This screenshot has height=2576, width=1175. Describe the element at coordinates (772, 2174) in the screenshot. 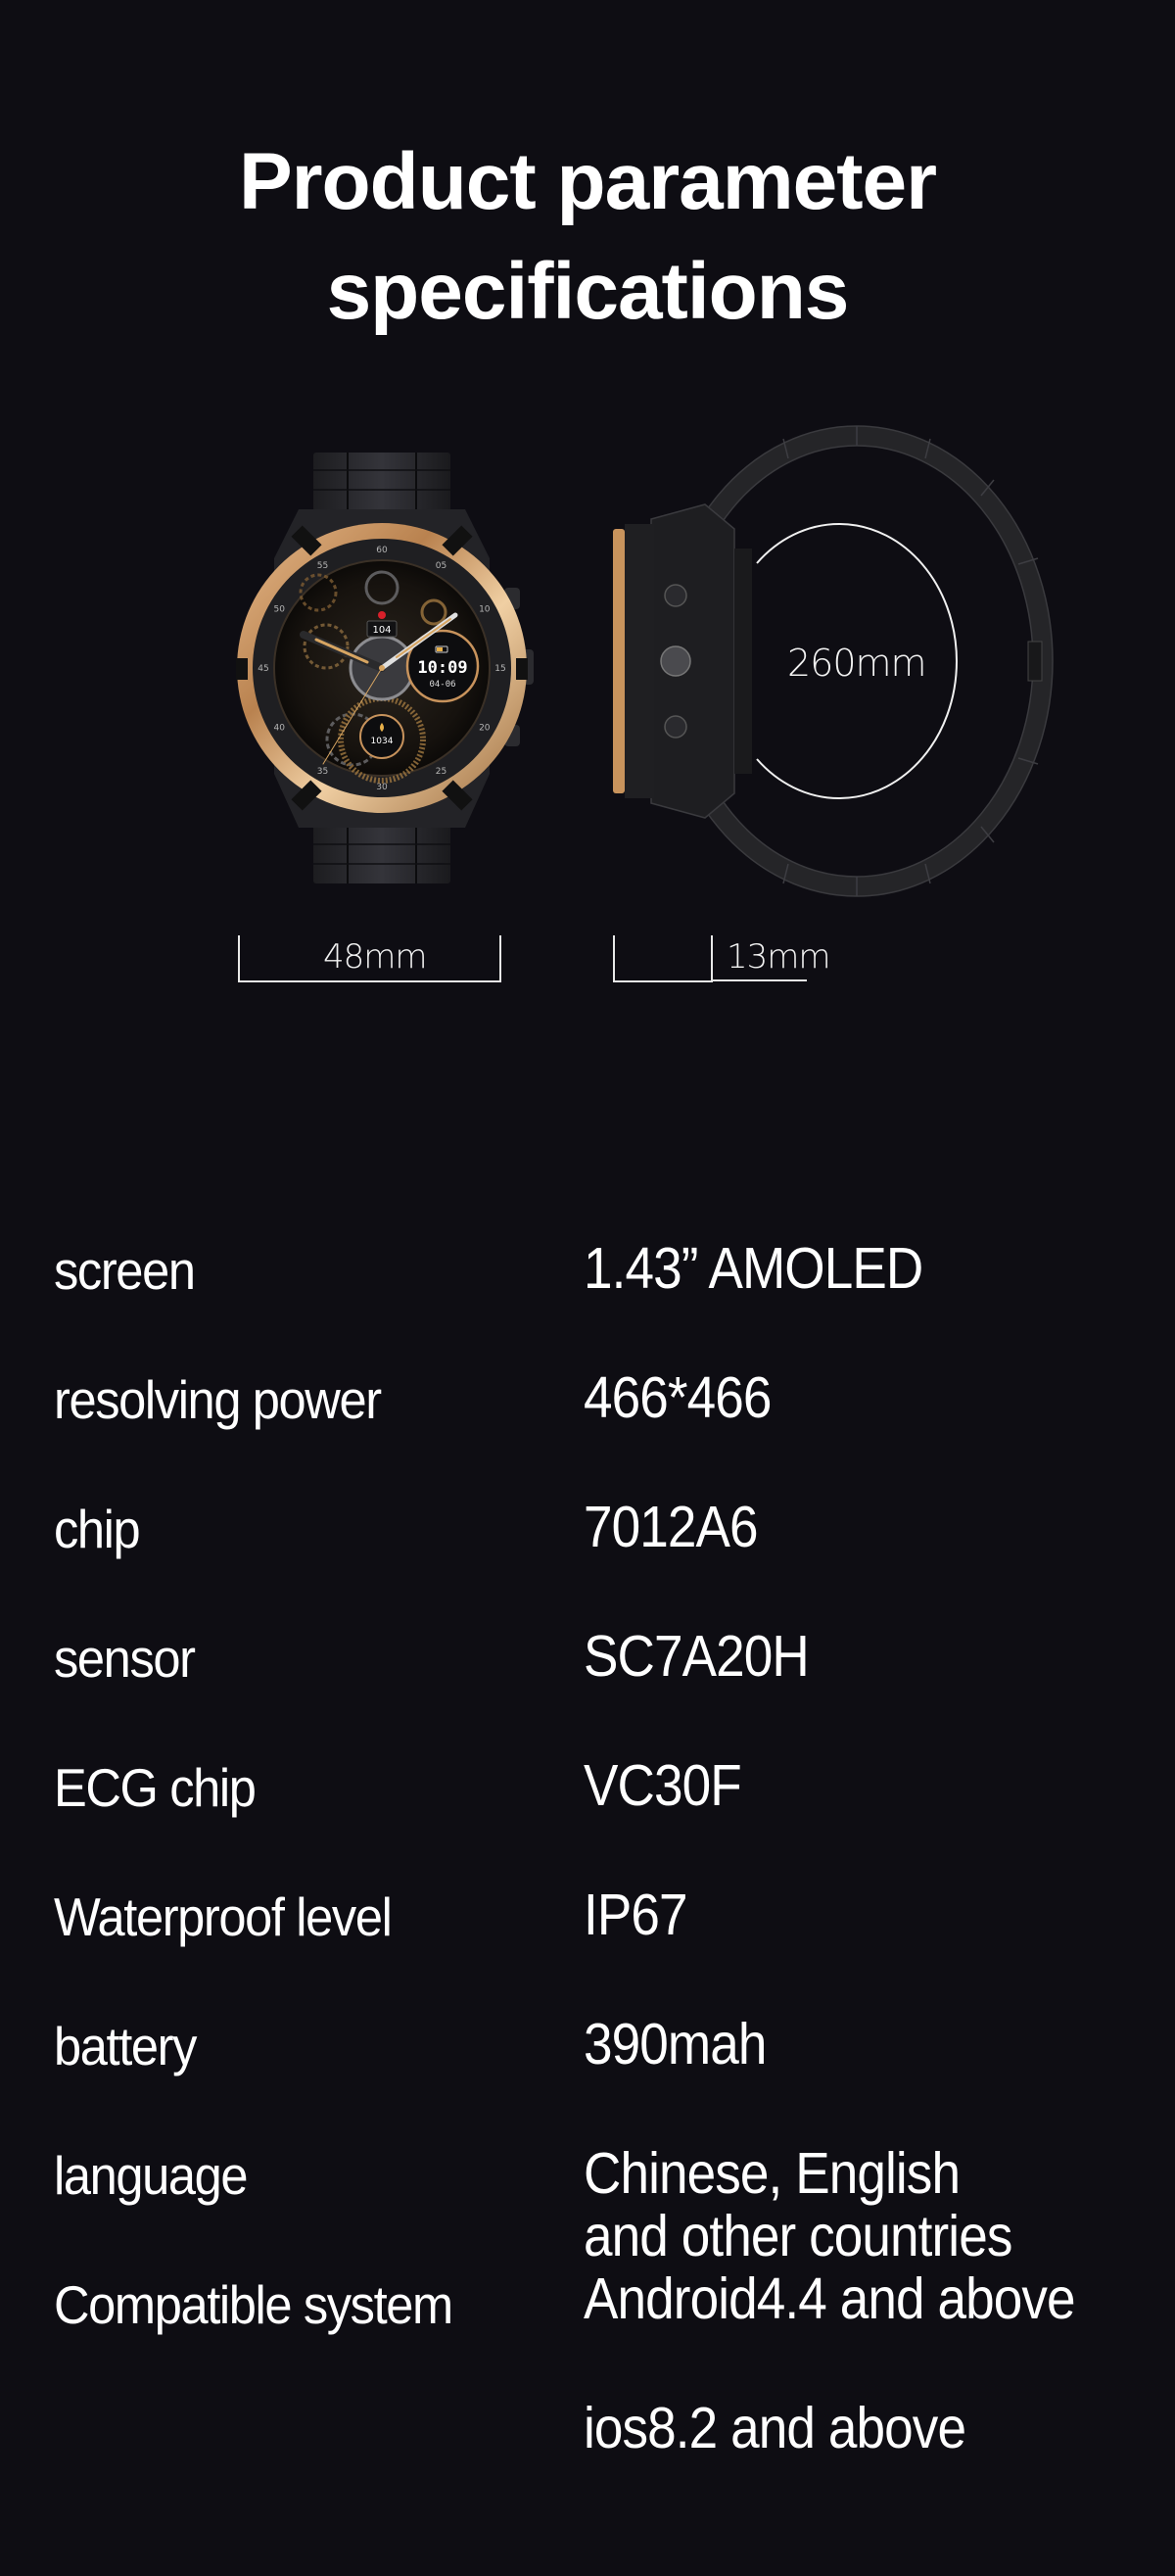

I see `spec-value-language-line1: Chinese, English` at that location.